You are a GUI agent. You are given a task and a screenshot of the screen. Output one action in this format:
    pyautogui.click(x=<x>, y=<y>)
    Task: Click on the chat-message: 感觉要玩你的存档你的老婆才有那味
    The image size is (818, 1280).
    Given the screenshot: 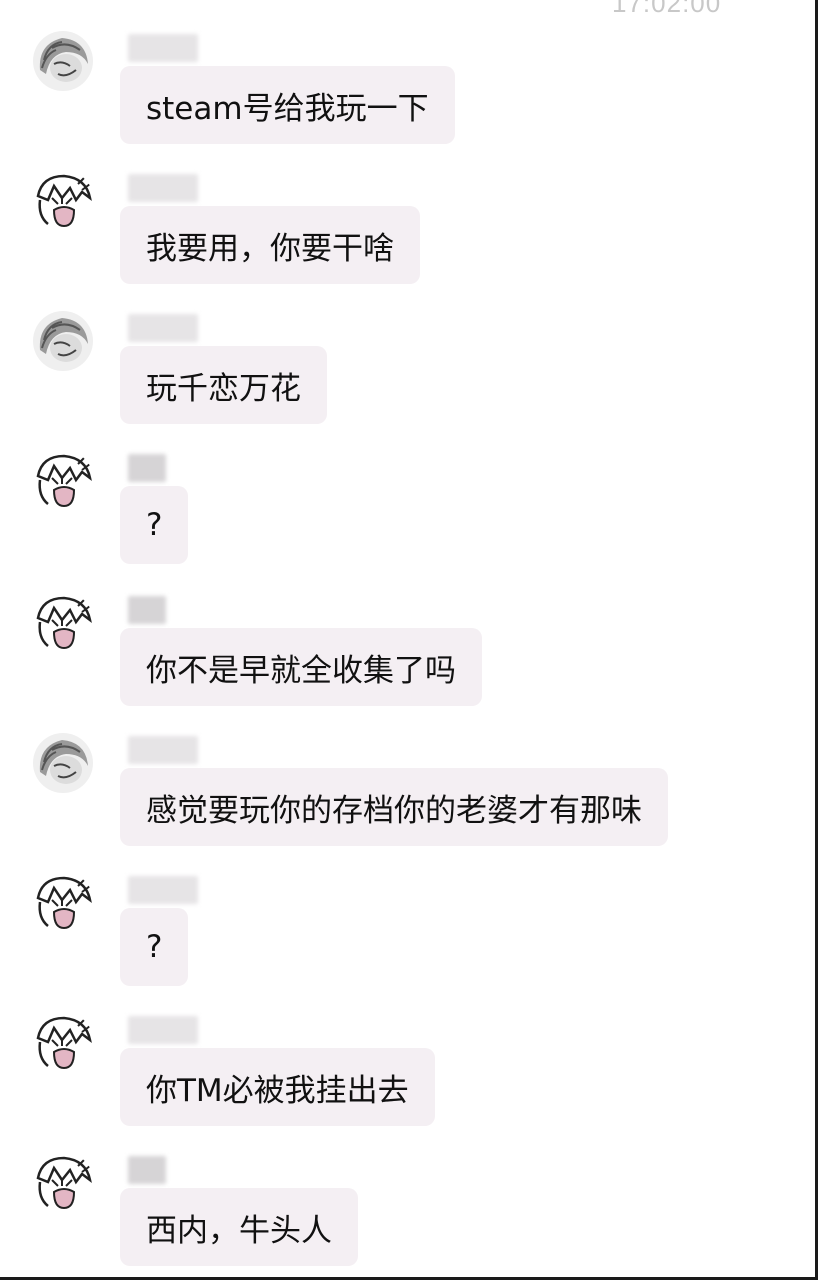 What is the action you would take?
    pyautogui.click(x=400, y=797)
    